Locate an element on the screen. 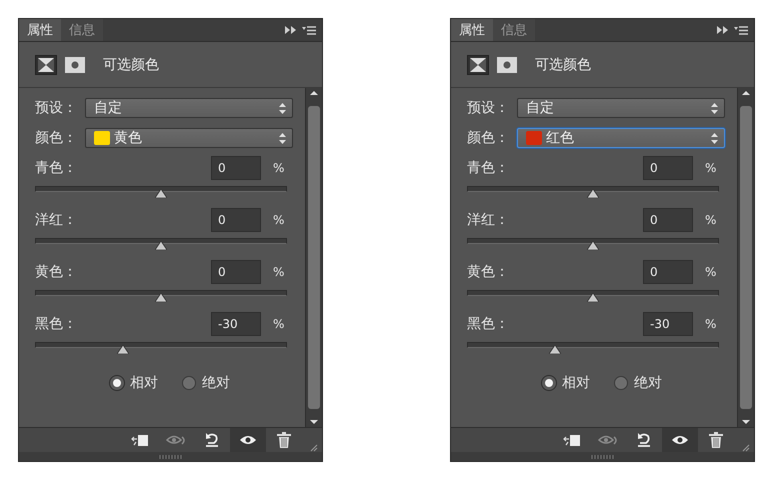 The width and height of the screenshot is (775, 485). color-dropdown: 黄色 is located at coordinates (189, 138).